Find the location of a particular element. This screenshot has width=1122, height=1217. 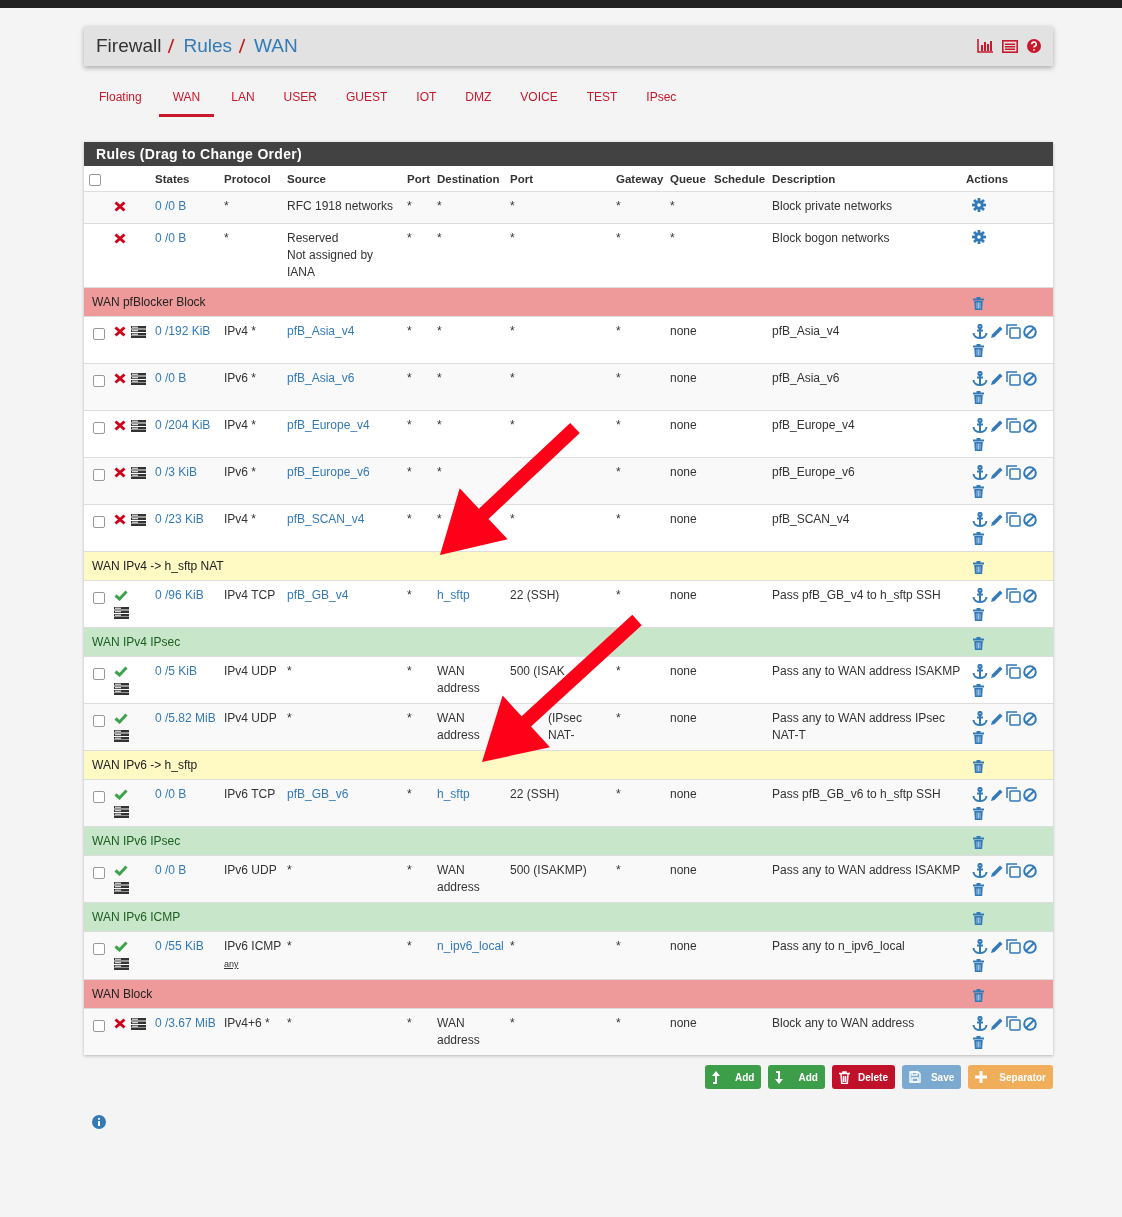

tab: IPsec is located at coordinates (661, 100).